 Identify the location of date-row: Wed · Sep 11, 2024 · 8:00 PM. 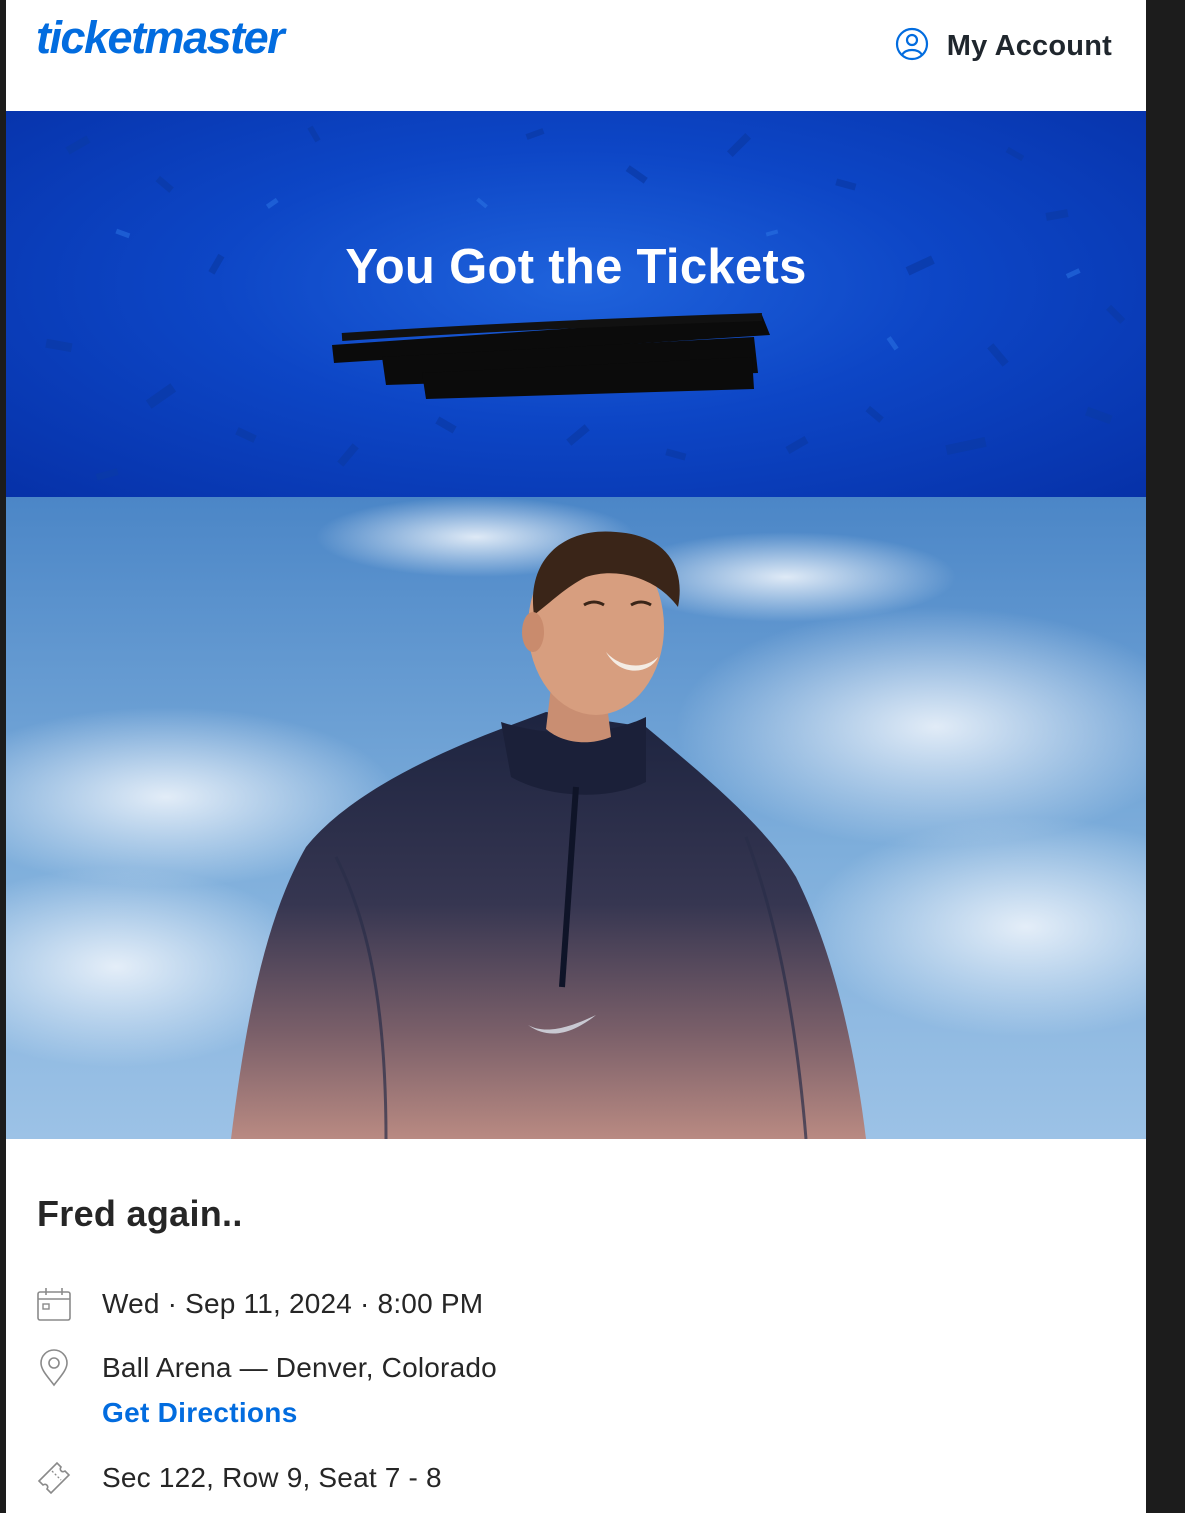
(258, 1304).